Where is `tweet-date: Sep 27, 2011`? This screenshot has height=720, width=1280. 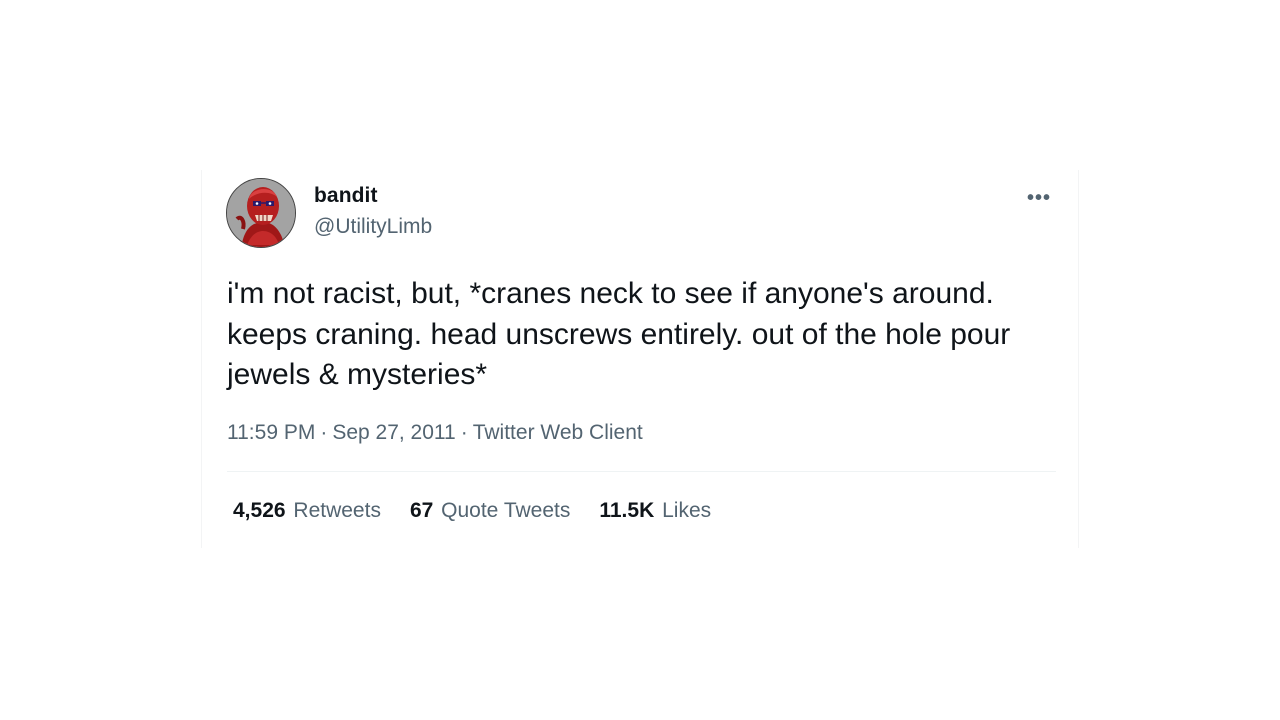 tweet-date: Sep 27, 2011 is located at coordinates (393, 432).